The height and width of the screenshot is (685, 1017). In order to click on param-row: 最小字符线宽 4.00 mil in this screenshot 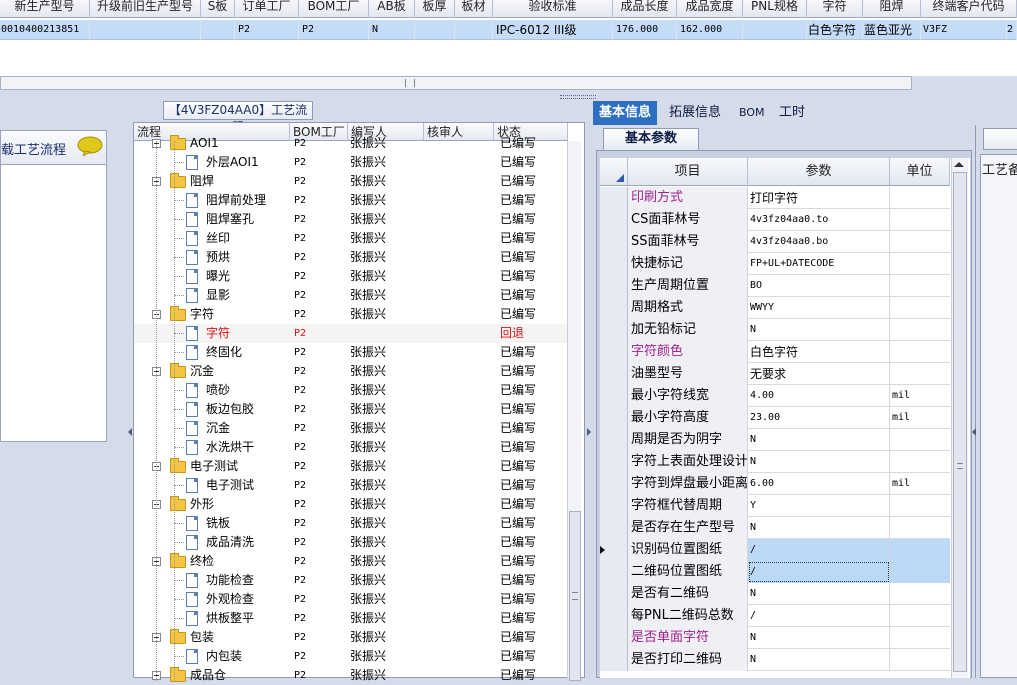, I will do `click(775, 396)`.